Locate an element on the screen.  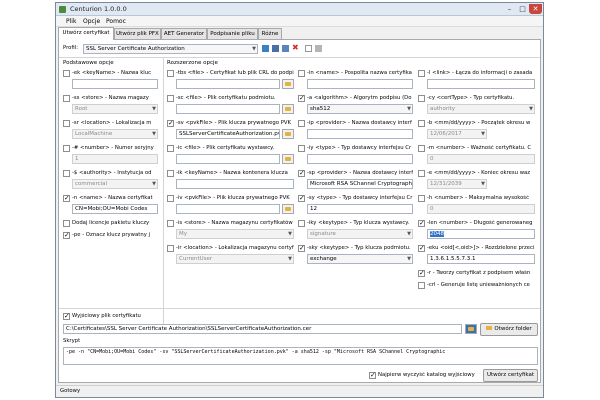
ek-field is located at coordinates (115, 84).